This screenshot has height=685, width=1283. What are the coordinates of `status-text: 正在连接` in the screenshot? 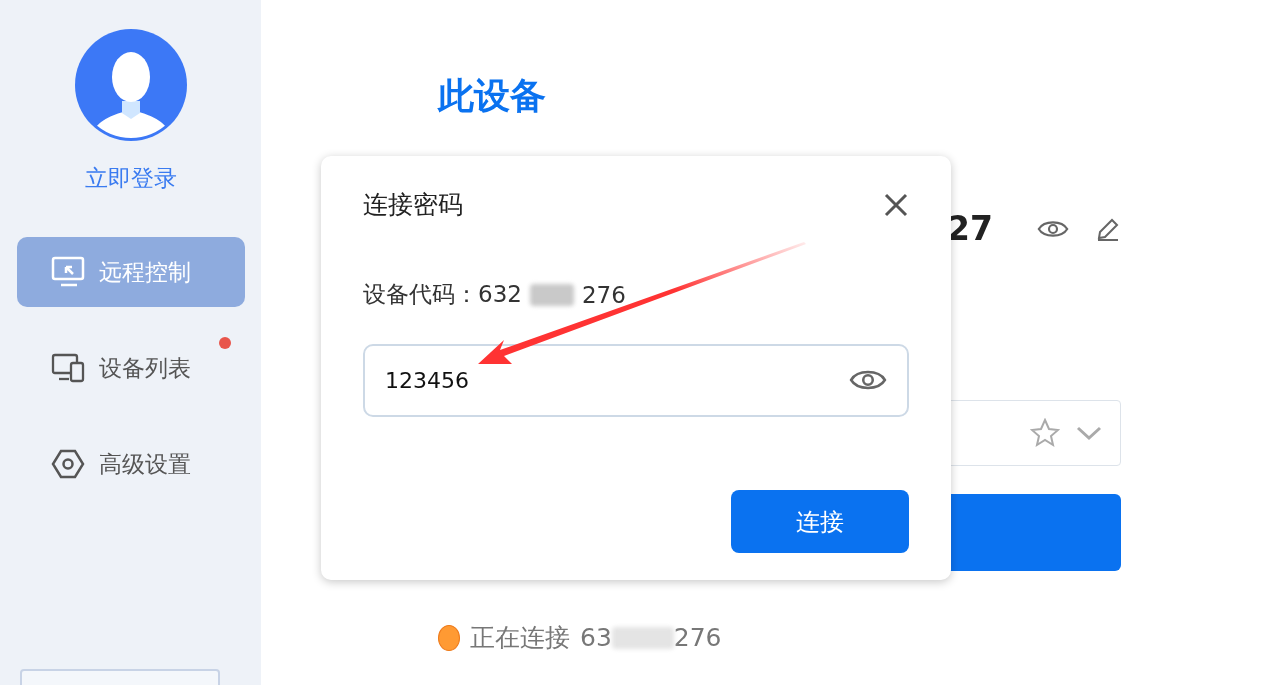 It's located at (520, 638).